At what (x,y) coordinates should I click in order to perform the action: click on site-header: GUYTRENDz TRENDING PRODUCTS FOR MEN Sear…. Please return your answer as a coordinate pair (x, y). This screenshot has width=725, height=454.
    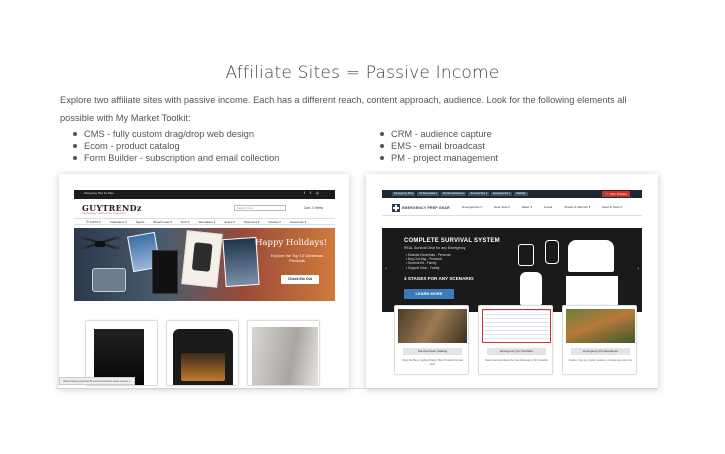
    Looking at the image, I should click on (204, 208).